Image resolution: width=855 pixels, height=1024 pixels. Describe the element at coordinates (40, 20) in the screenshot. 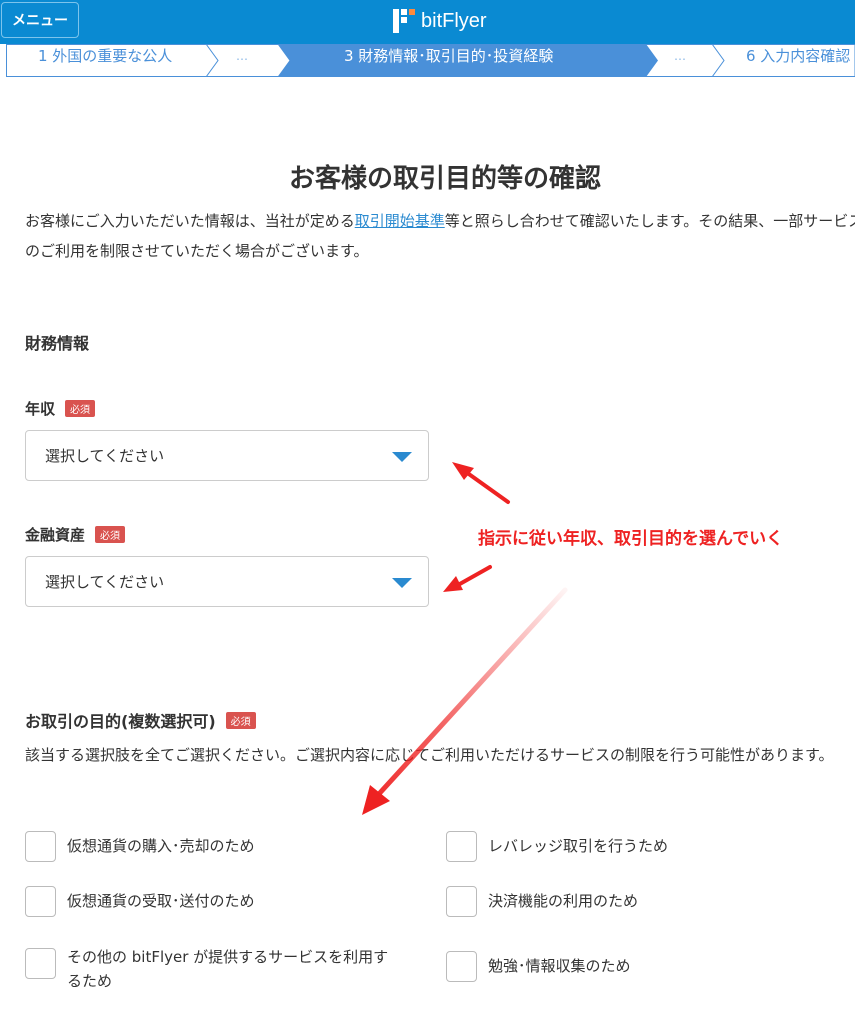

I see `menu-button: メニュー` at that location.